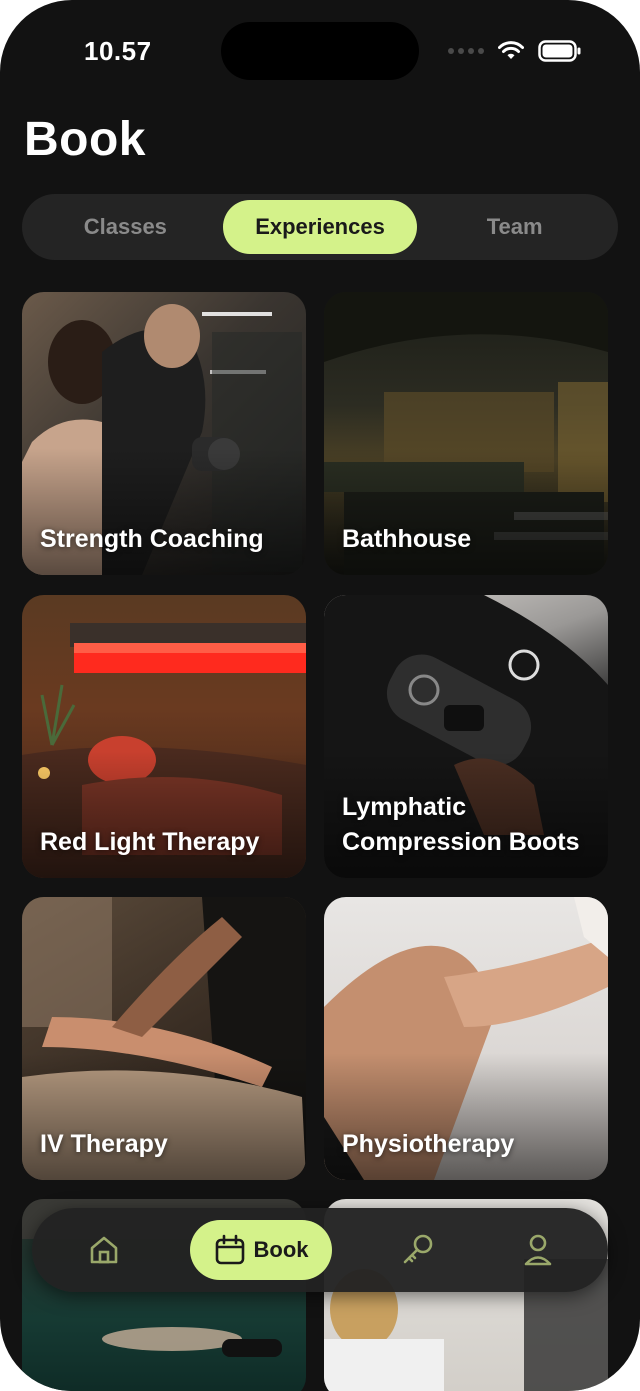 This screenshot has width=640, height=1391. I want to click on tab-experiences: Experiences, so click(320, 227).